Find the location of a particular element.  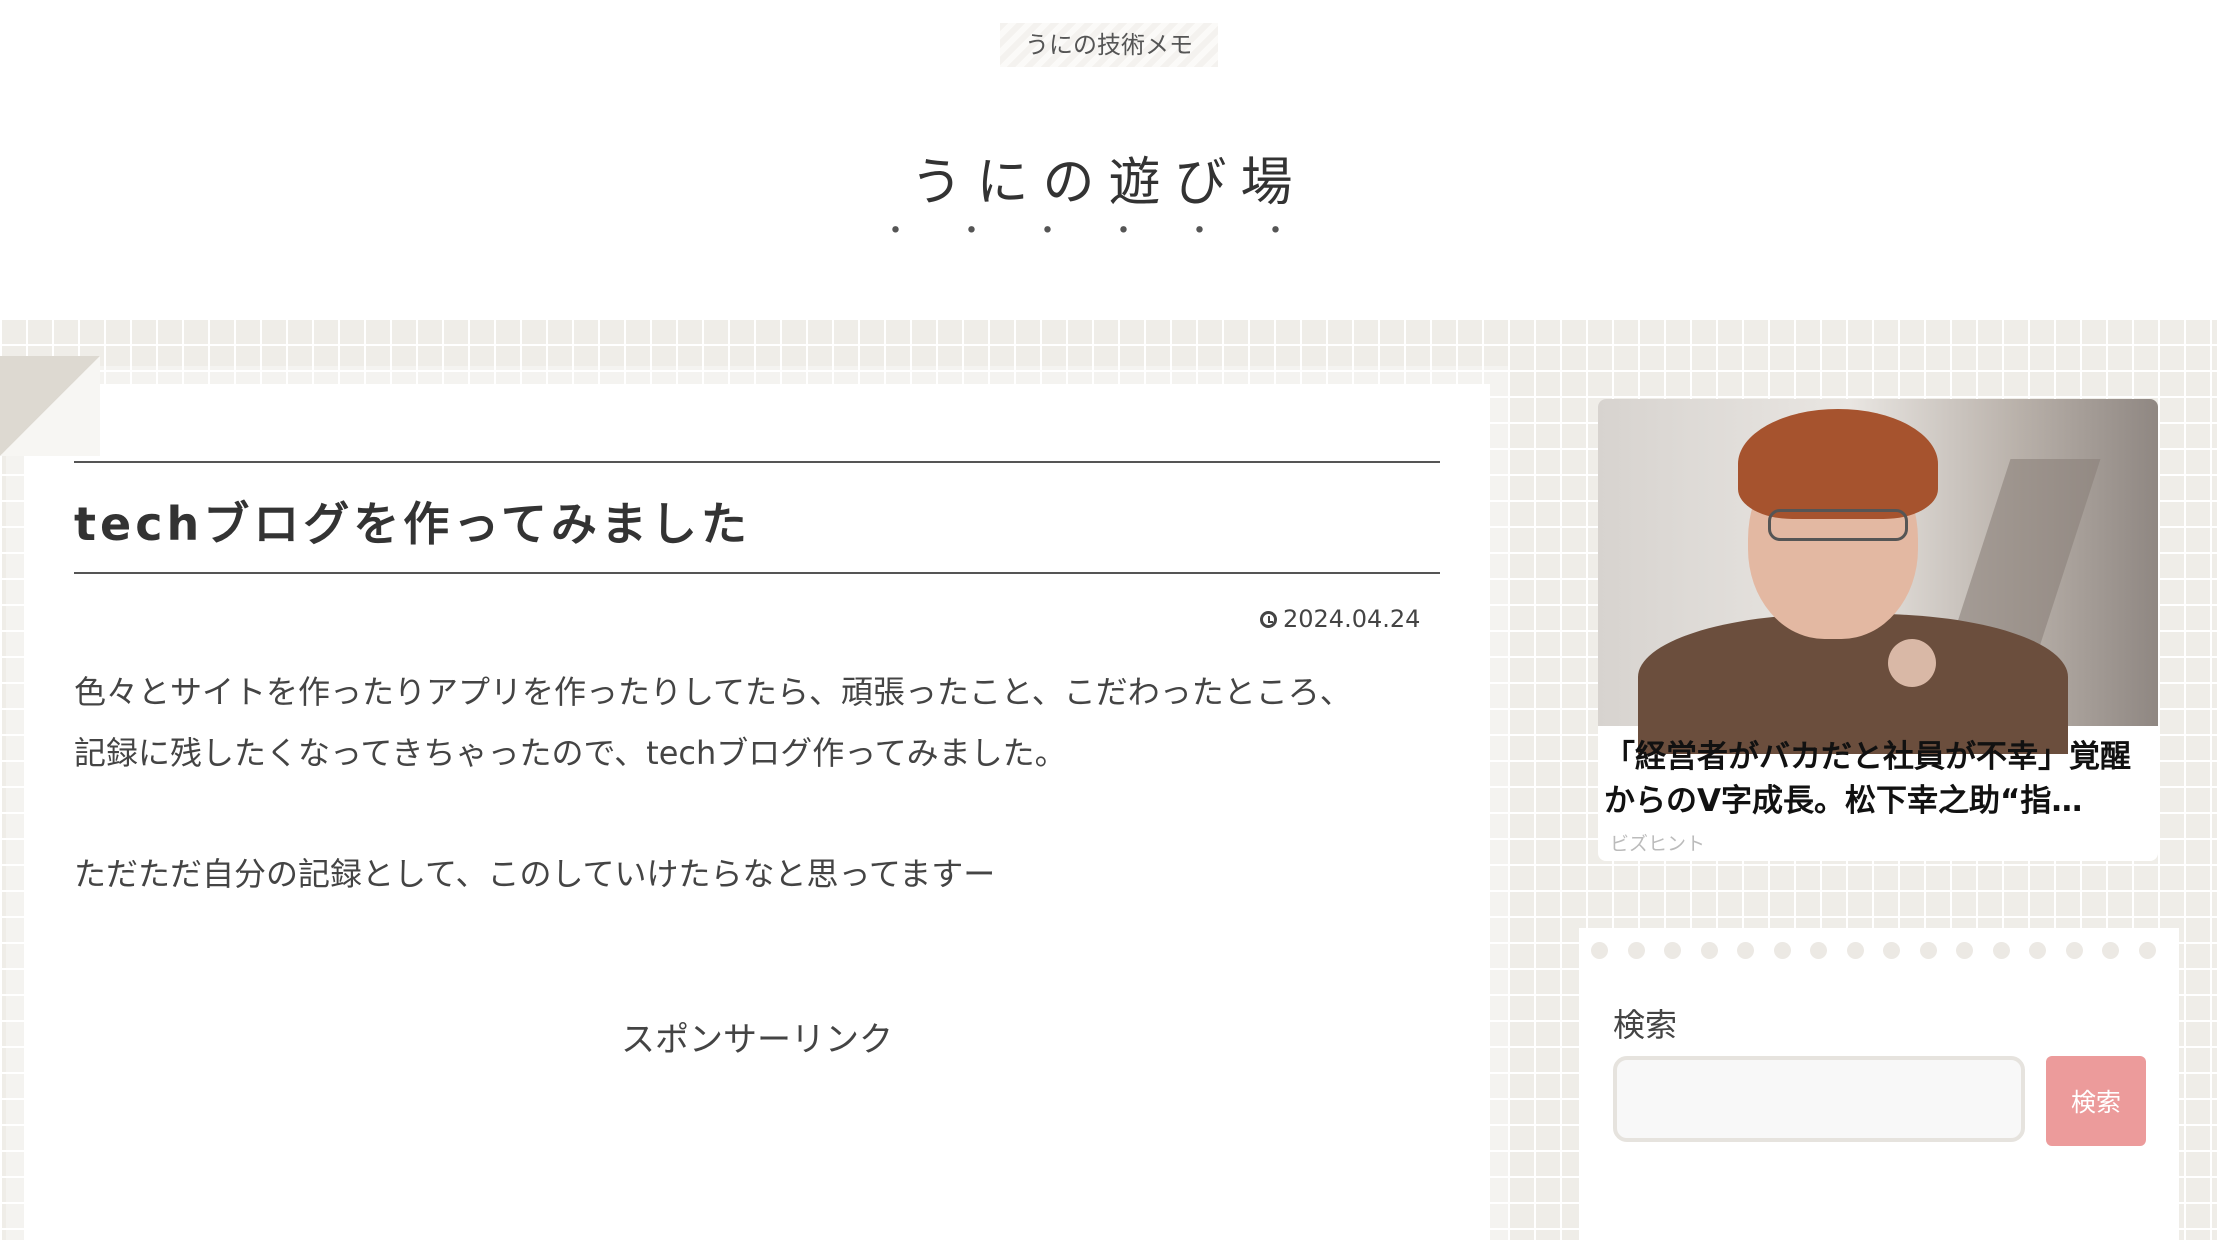

search-input is located at coordinates (1819, 1099).